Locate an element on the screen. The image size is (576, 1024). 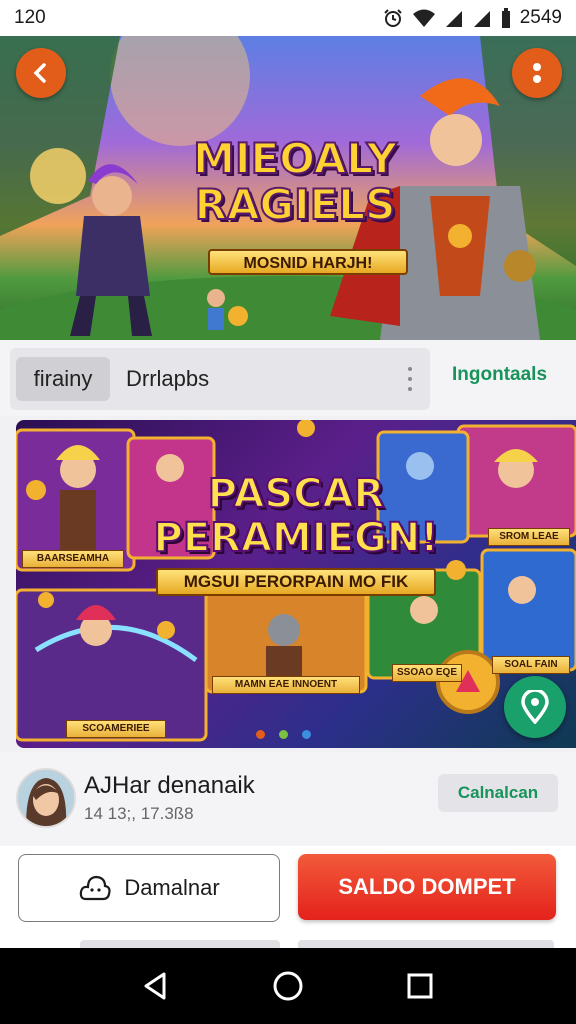
action-bar: Damalnar SALDO DOMPET is located at coordinates (288, 897).